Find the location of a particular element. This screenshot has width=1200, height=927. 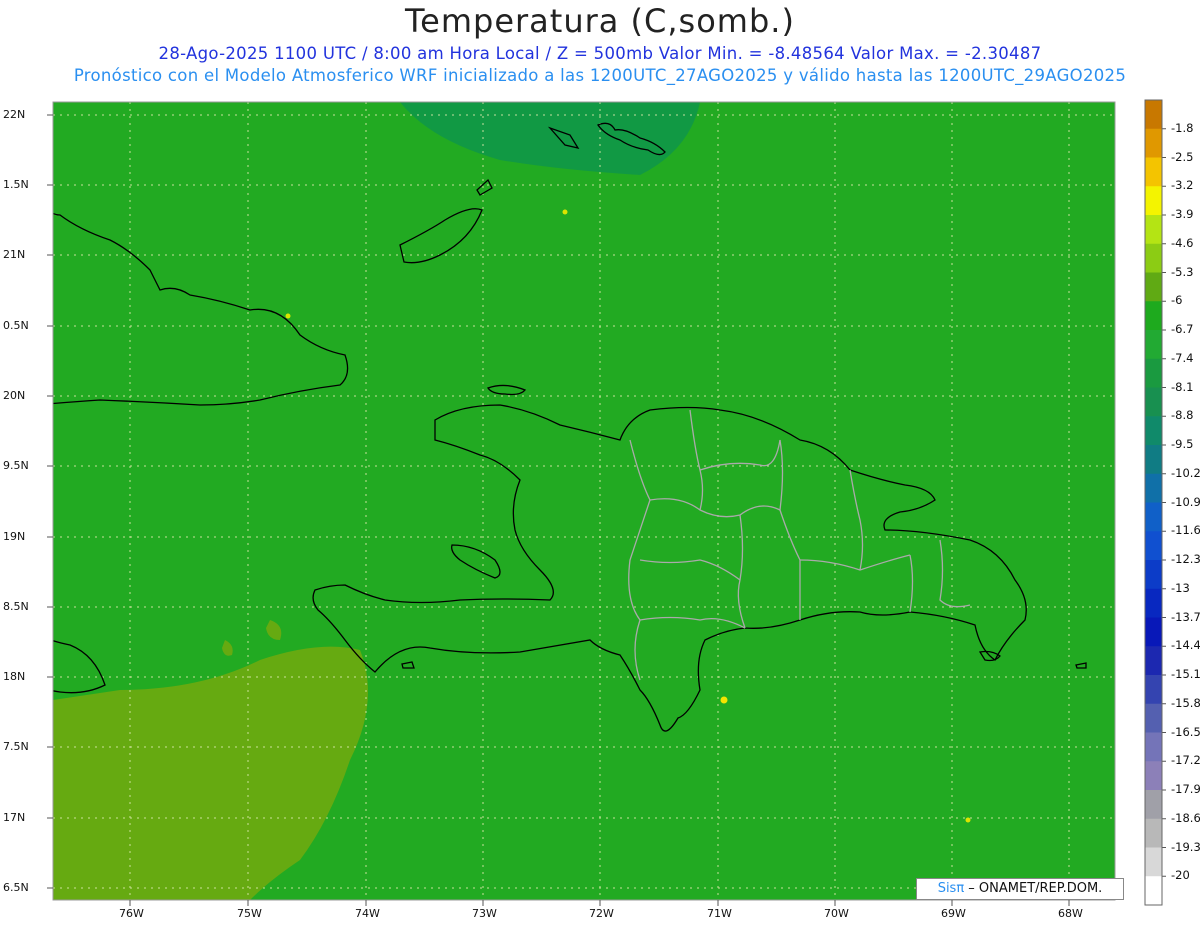

lon-label: 69W is located at coordinates (953, 913).